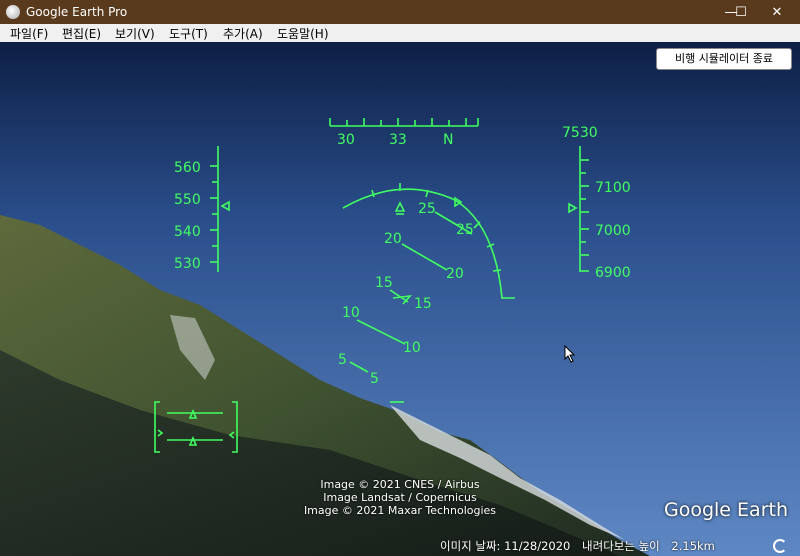  I want to click on altitude-label-7100: 7100, so click(613, 188).